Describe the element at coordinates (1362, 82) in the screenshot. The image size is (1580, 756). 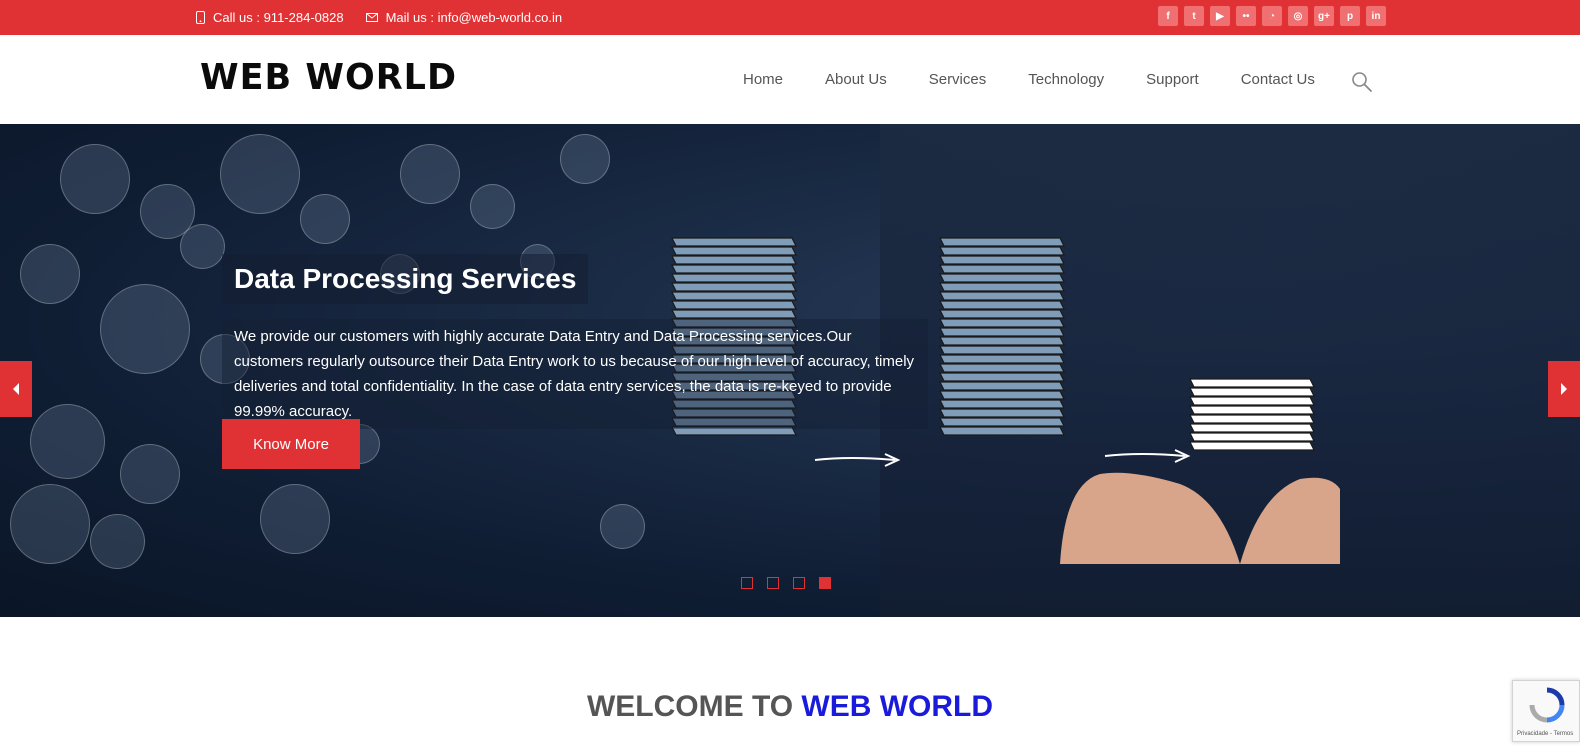
I see `search-icon` at that location.